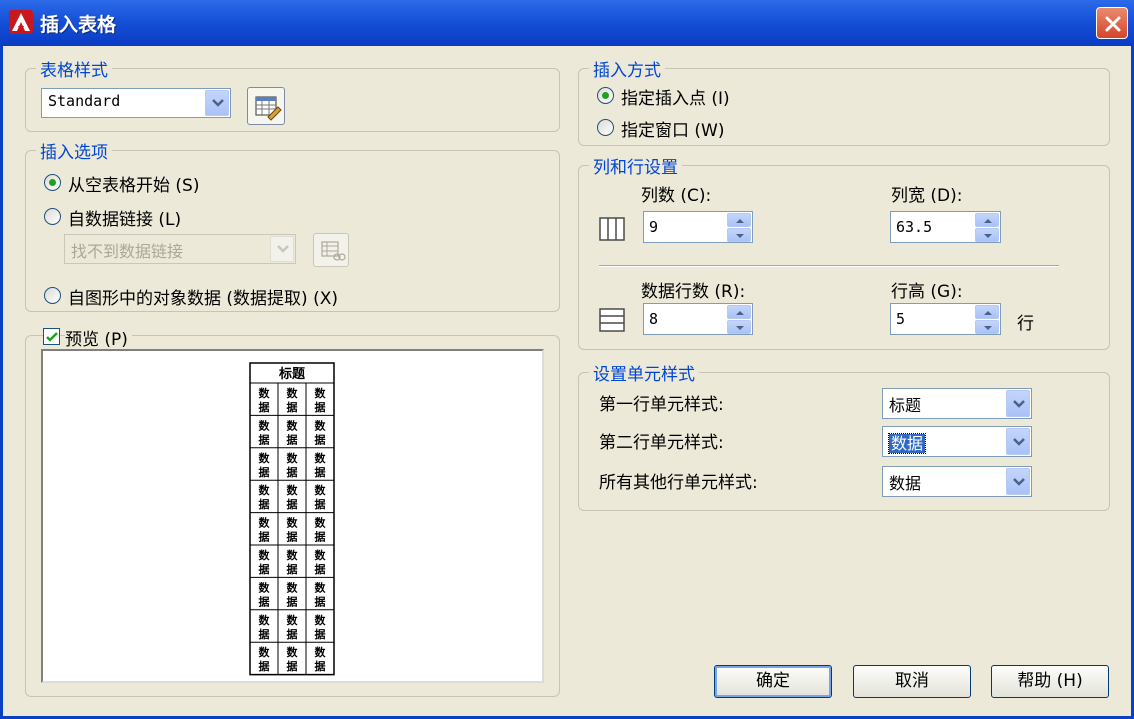  What do you see at coordinates (676, 196) in the screenshot?
I see `columns-label: 列数 (C):` at bounding box center [676, 196].